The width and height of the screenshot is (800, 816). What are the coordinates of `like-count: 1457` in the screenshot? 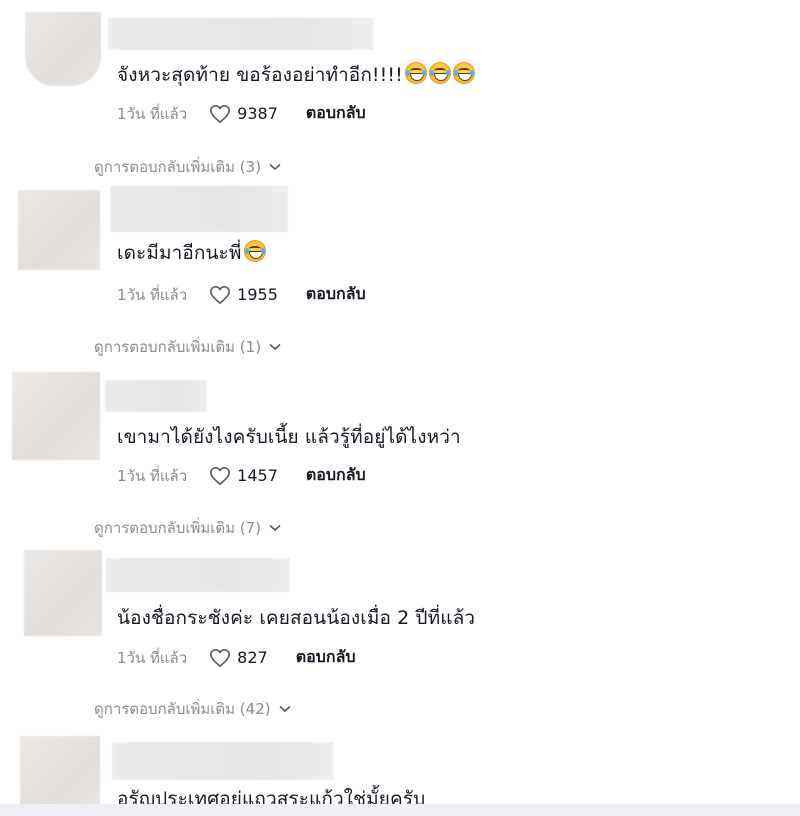 It's located at (257, 475).